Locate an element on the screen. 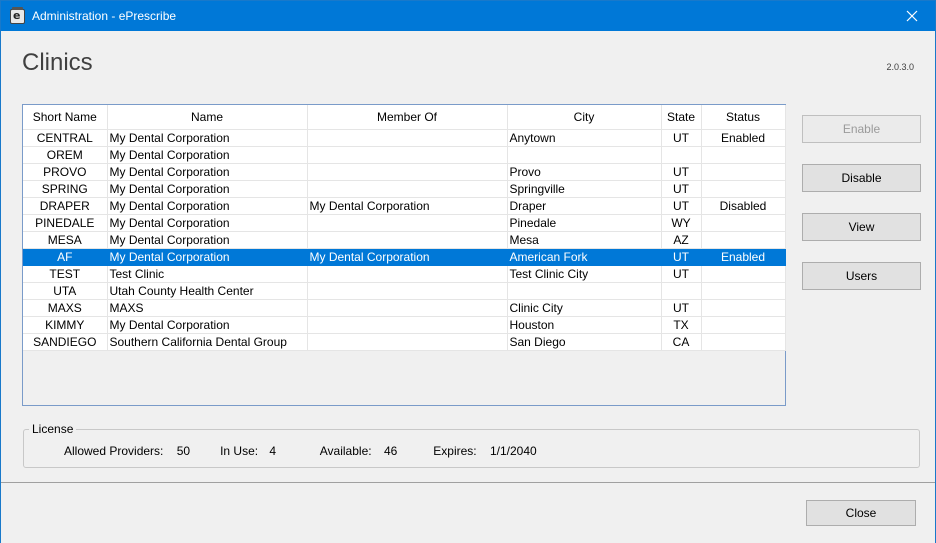 This screenshot has height=543, width=936. window-title: Administration - ePrescribe is located at coordinates (104, 16).